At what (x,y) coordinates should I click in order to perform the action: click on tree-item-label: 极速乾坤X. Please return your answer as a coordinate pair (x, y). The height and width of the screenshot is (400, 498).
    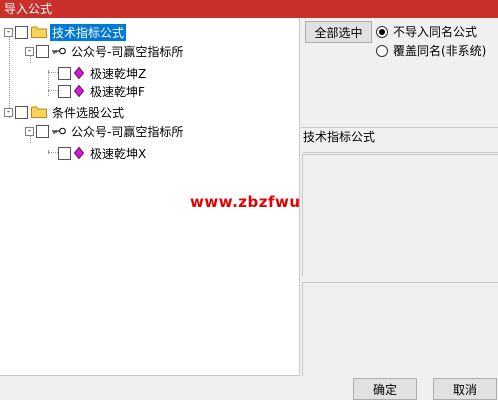
    Looking at the image, I should click on (118, 153).